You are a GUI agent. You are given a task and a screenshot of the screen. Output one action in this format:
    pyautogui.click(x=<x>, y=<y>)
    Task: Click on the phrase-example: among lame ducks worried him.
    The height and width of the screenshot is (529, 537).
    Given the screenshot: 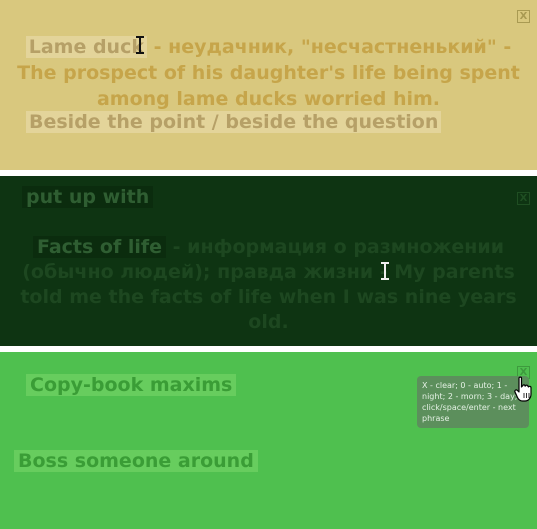 What is the action you would take?
    pyautogui.click(x=268, y=99)
    